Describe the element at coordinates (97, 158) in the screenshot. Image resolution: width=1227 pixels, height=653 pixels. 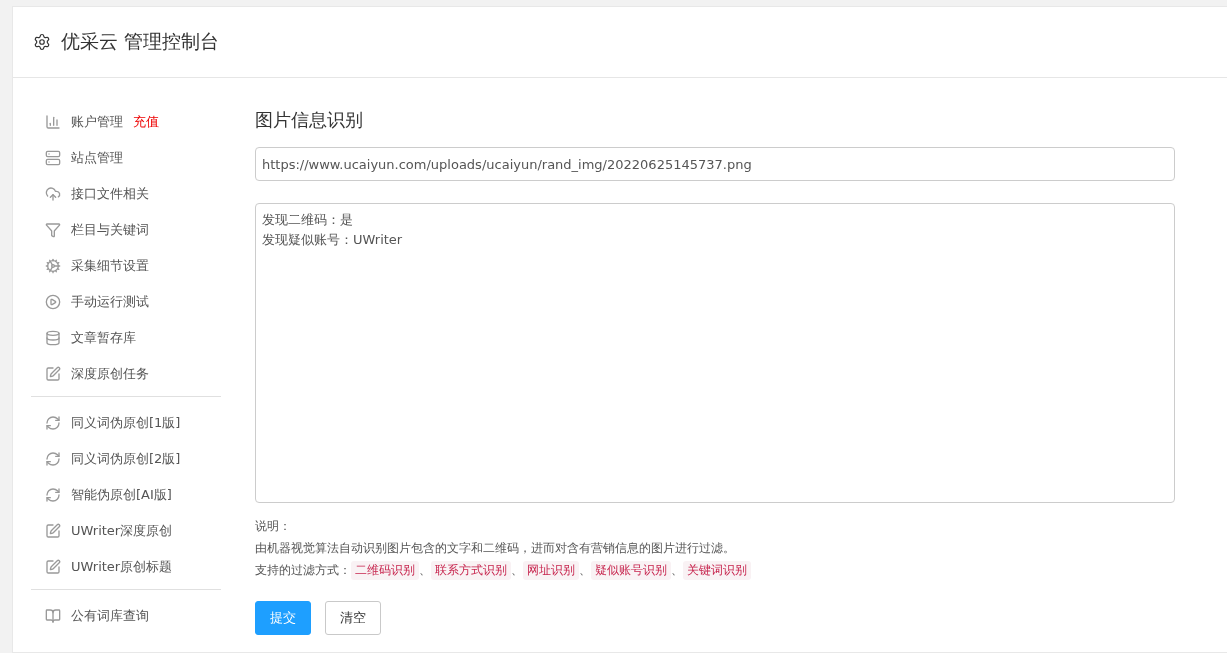
I see `sidebar-item-label: 站点管理` at that location.